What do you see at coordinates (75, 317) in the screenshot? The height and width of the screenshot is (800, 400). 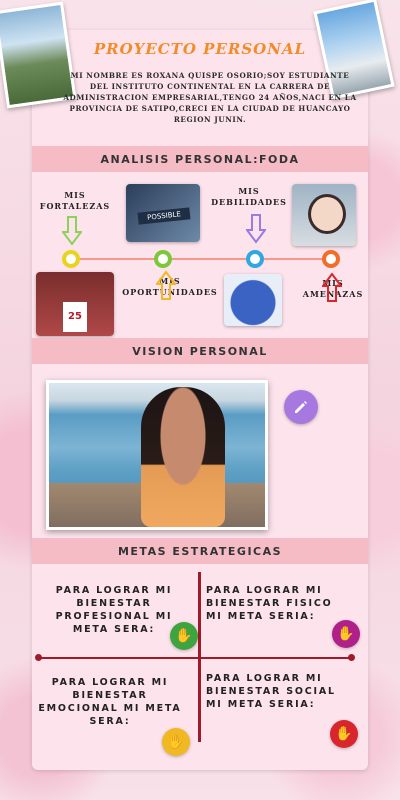 I see `jersey-number: 25` at bounding box center [75, 317].